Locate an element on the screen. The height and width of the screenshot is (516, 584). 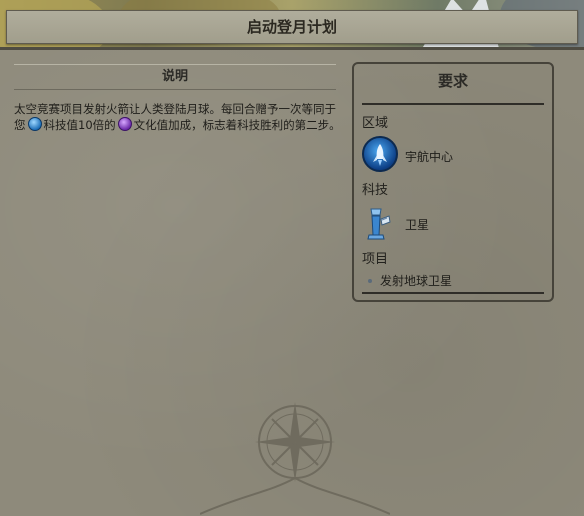
project-label: 项目 is located at coordinates (375, 259).